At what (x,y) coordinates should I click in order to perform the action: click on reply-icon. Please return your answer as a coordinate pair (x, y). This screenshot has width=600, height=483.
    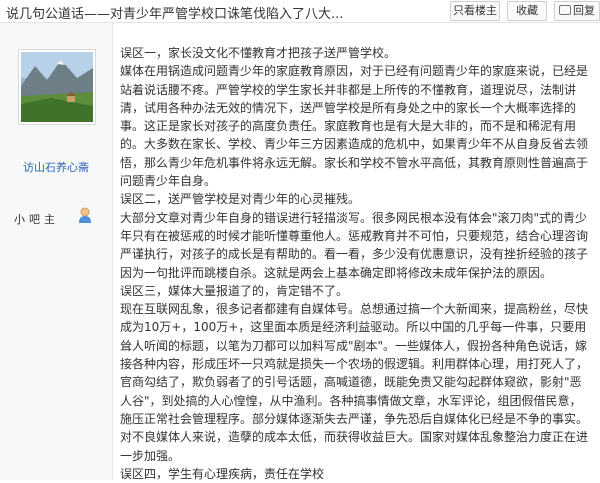
    Looking at the image, I should click on (565, 10).